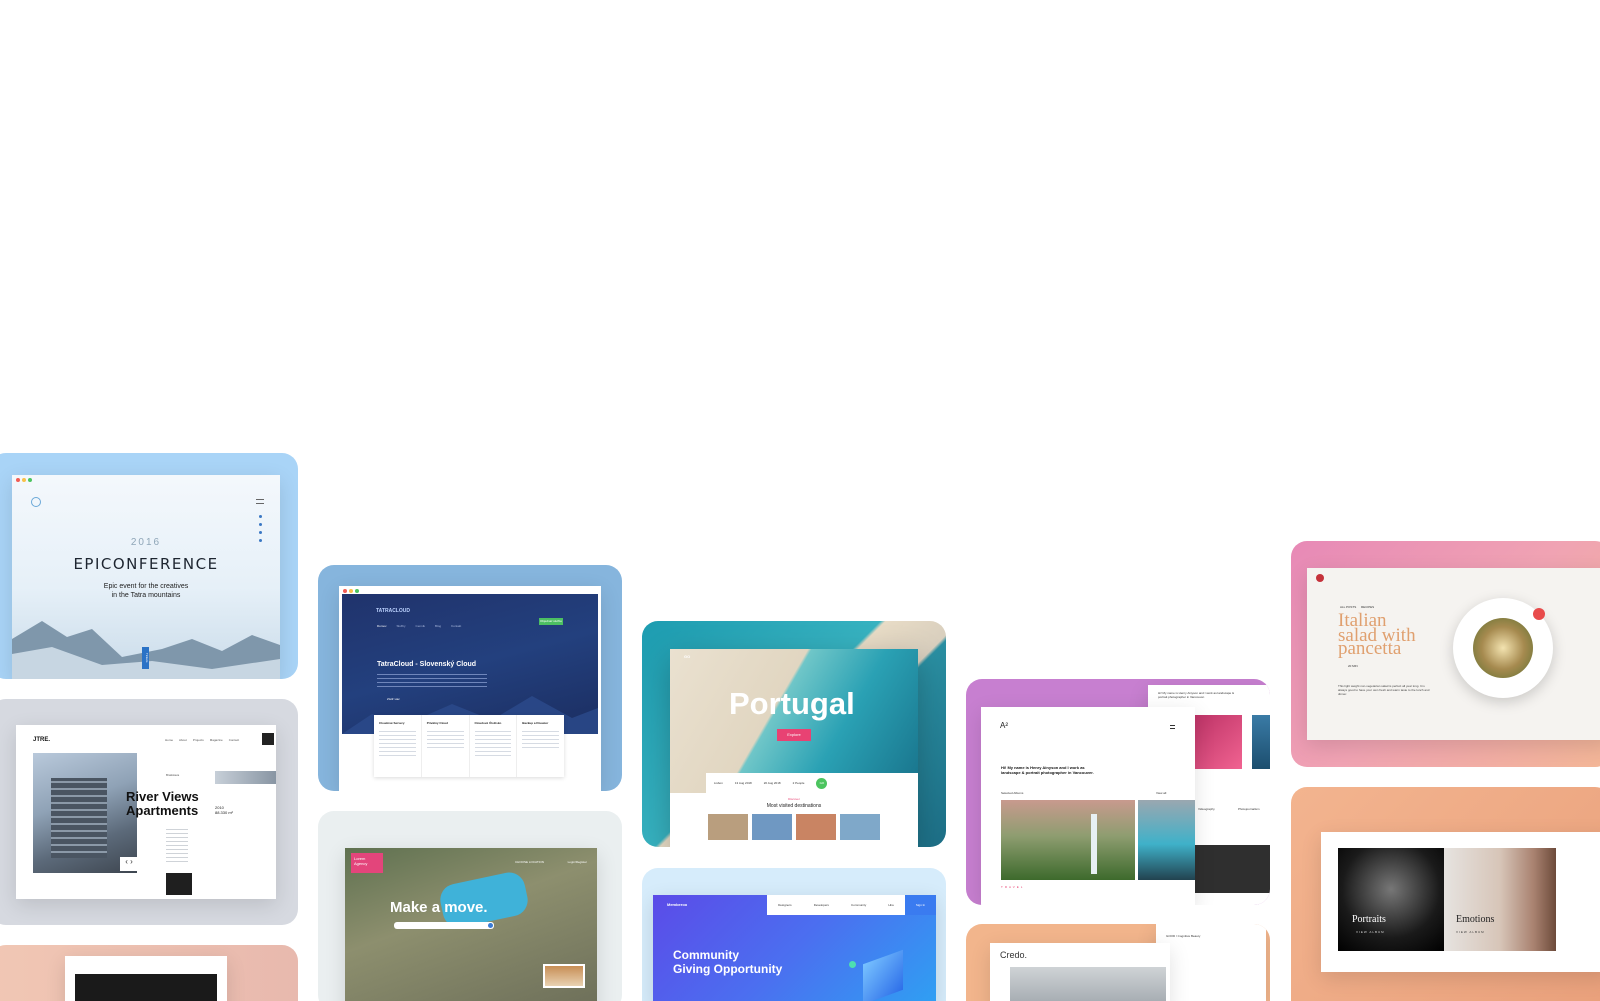 This screenshot has height=1001, width=1600. What do you see at coordinates (1004, 725) in the screenshot?
I see `henry-logo: A²` at bounding box center [1004, 725].